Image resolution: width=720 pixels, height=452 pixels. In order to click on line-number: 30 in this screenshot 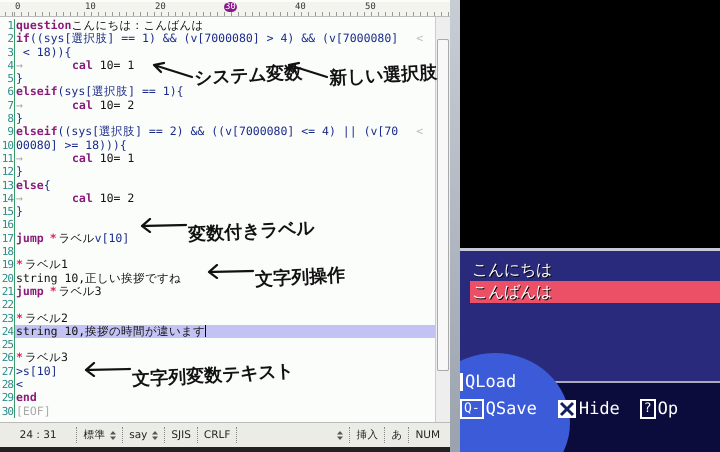, I will do `click(7, 411)`.